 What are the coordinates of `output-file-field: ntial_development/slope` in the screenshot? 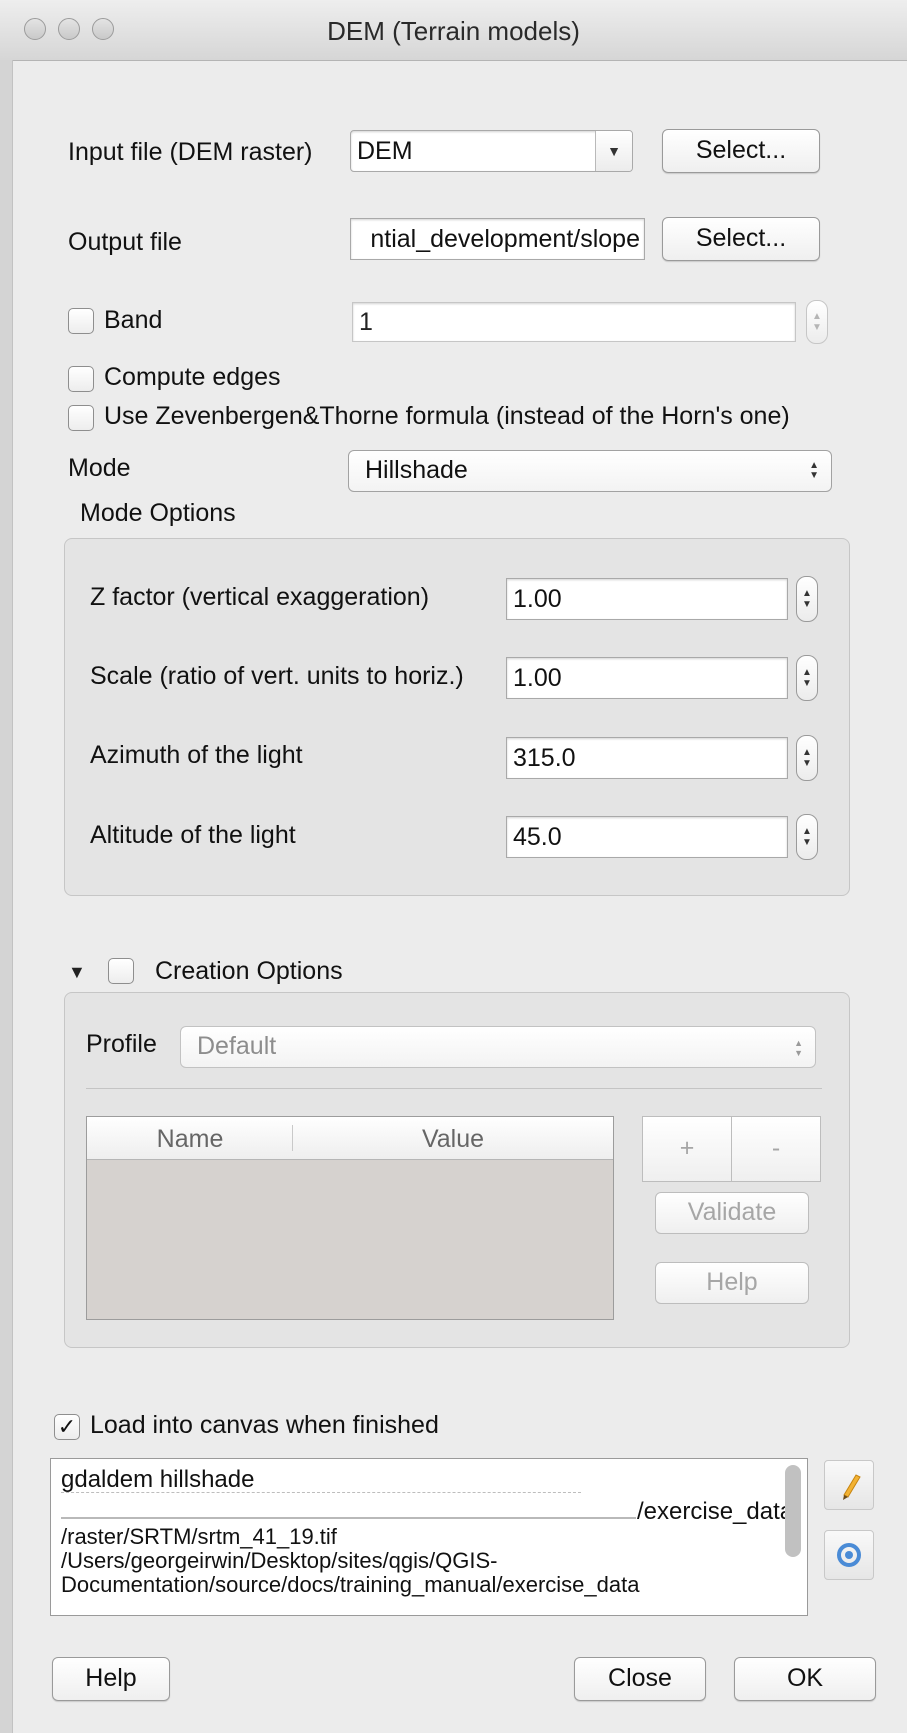 It's located at (497, 239).